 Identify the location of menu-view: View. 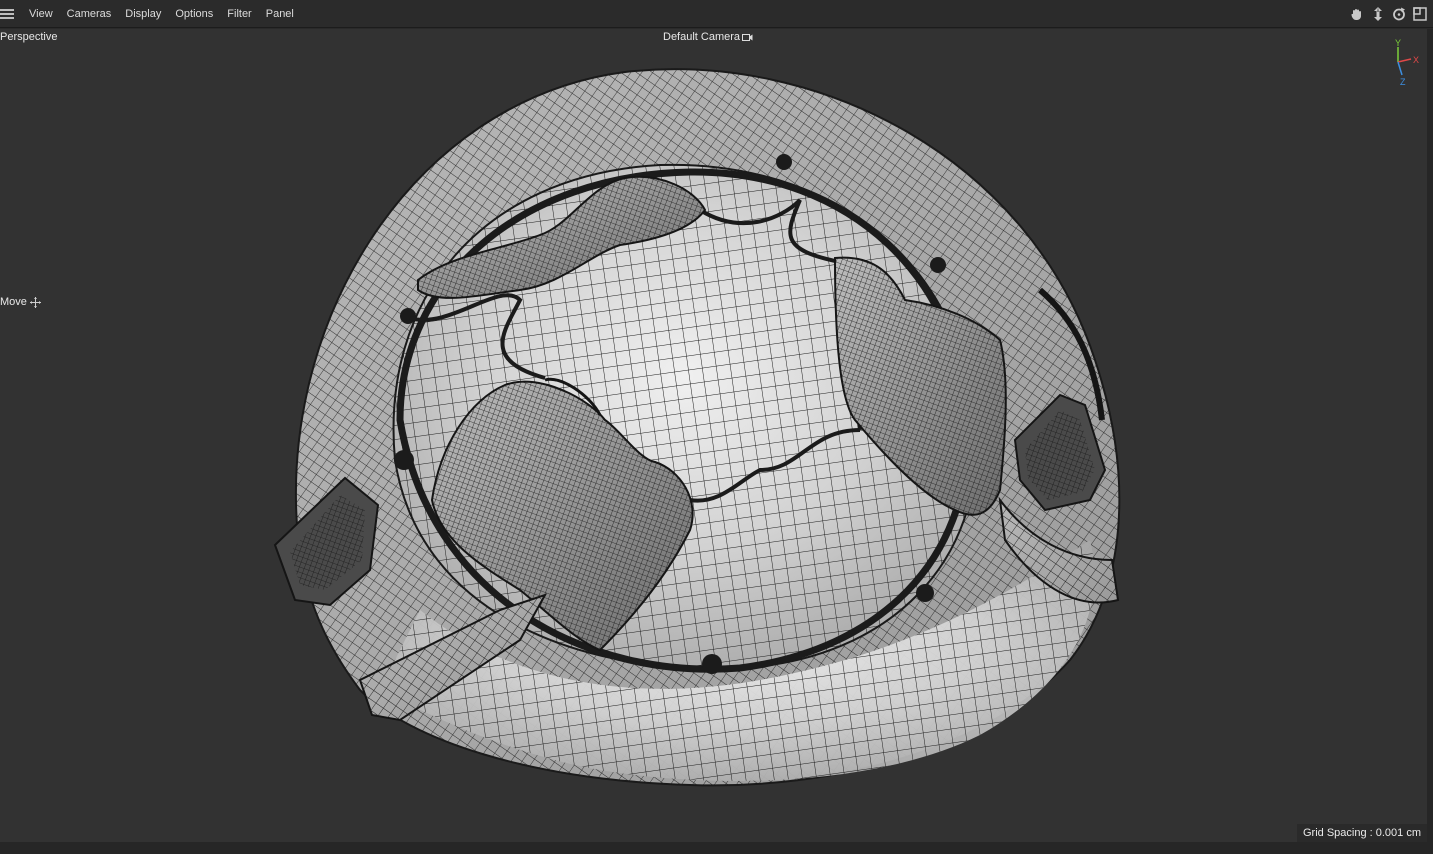
(41, 14).